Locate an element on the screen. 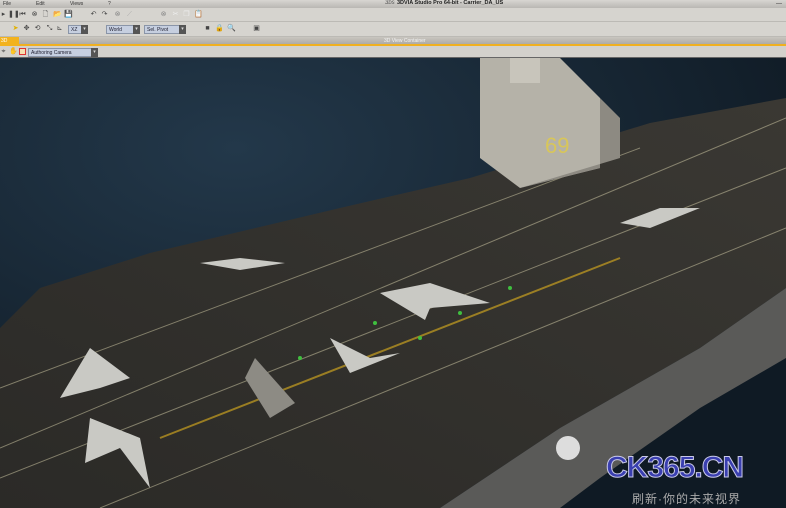 Image resolution: width=786 pixels, height=508 pixels. space-value: World is located at coordinates (115, 30).